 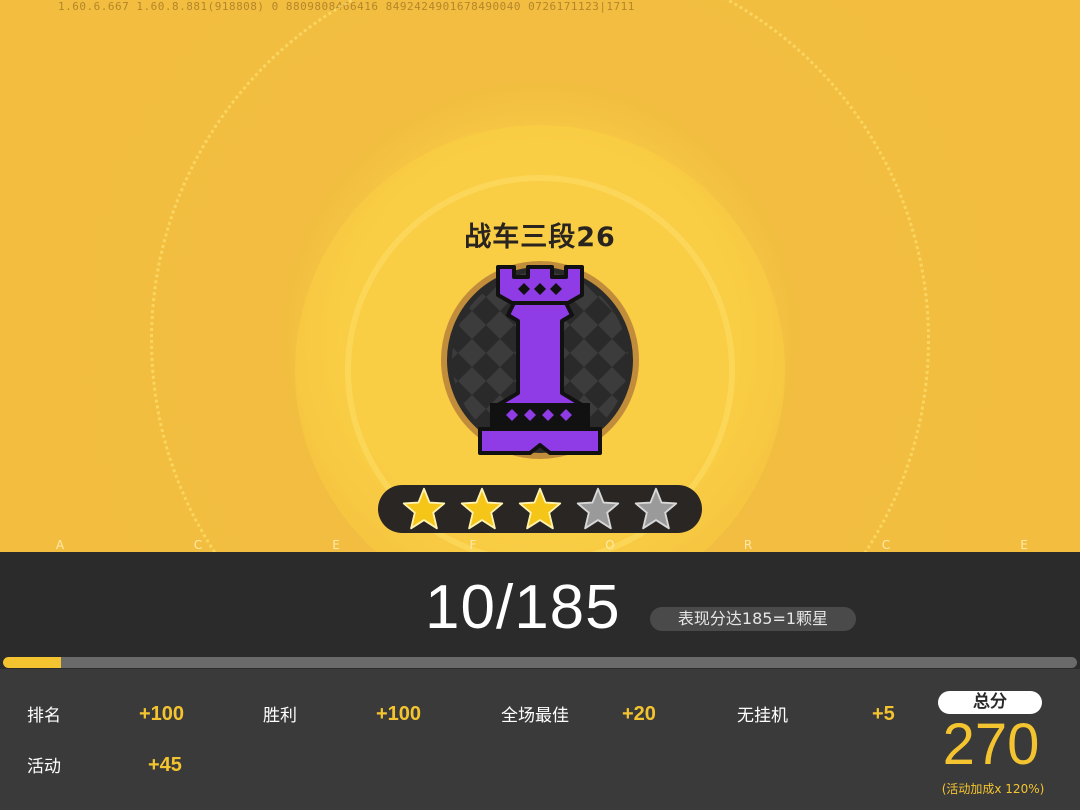 What do you see at coordinates (399, 714) in the screenshot?
I see `stat-value-win: +100` at bounding box center [399, 714].